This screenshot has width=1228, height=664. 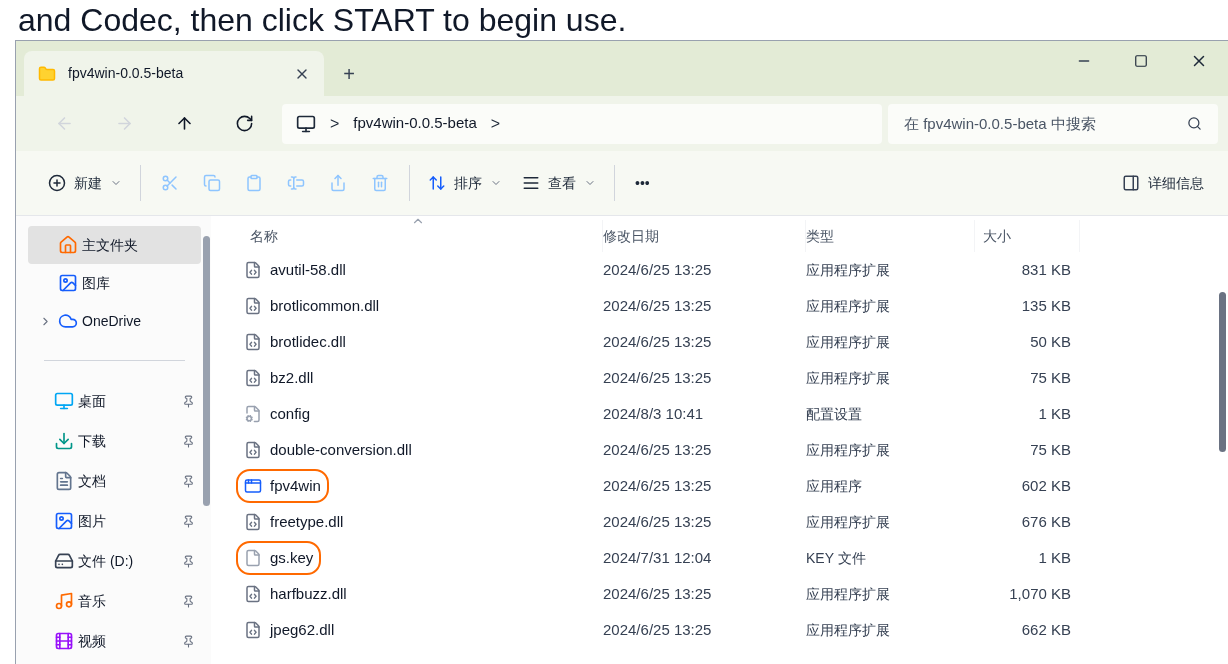 What do you see at coordinates (212, 183) in the screenshot?
I see `copy-icon` at bounding box center [212, 183].